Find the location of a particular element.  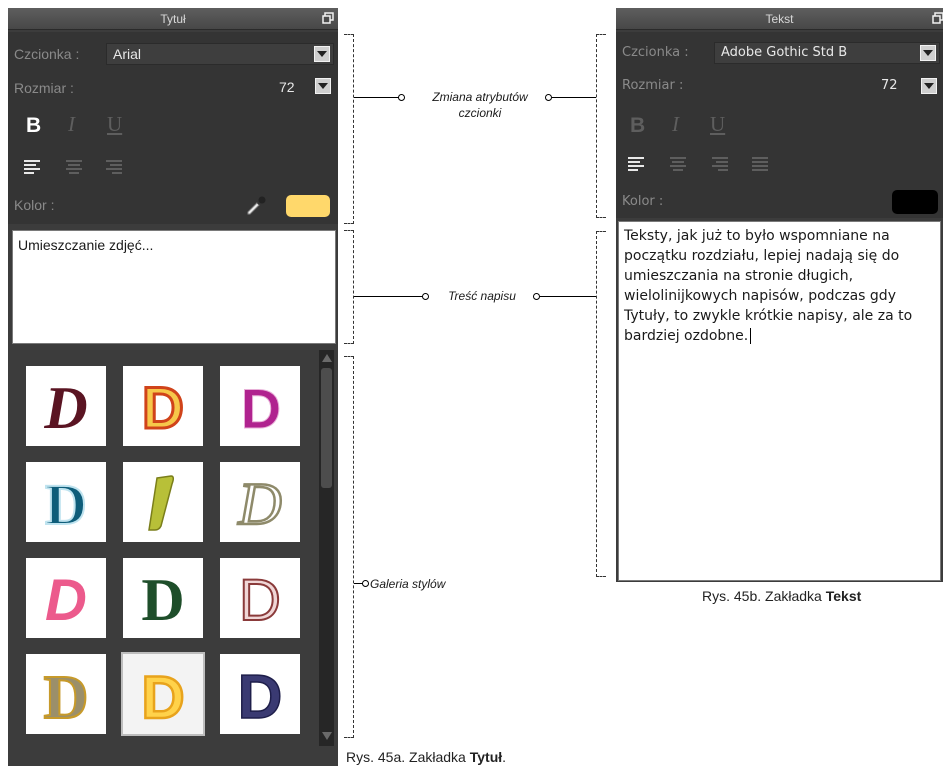

gallery-style-tile-selected: D is located at coordinates (163, 694).